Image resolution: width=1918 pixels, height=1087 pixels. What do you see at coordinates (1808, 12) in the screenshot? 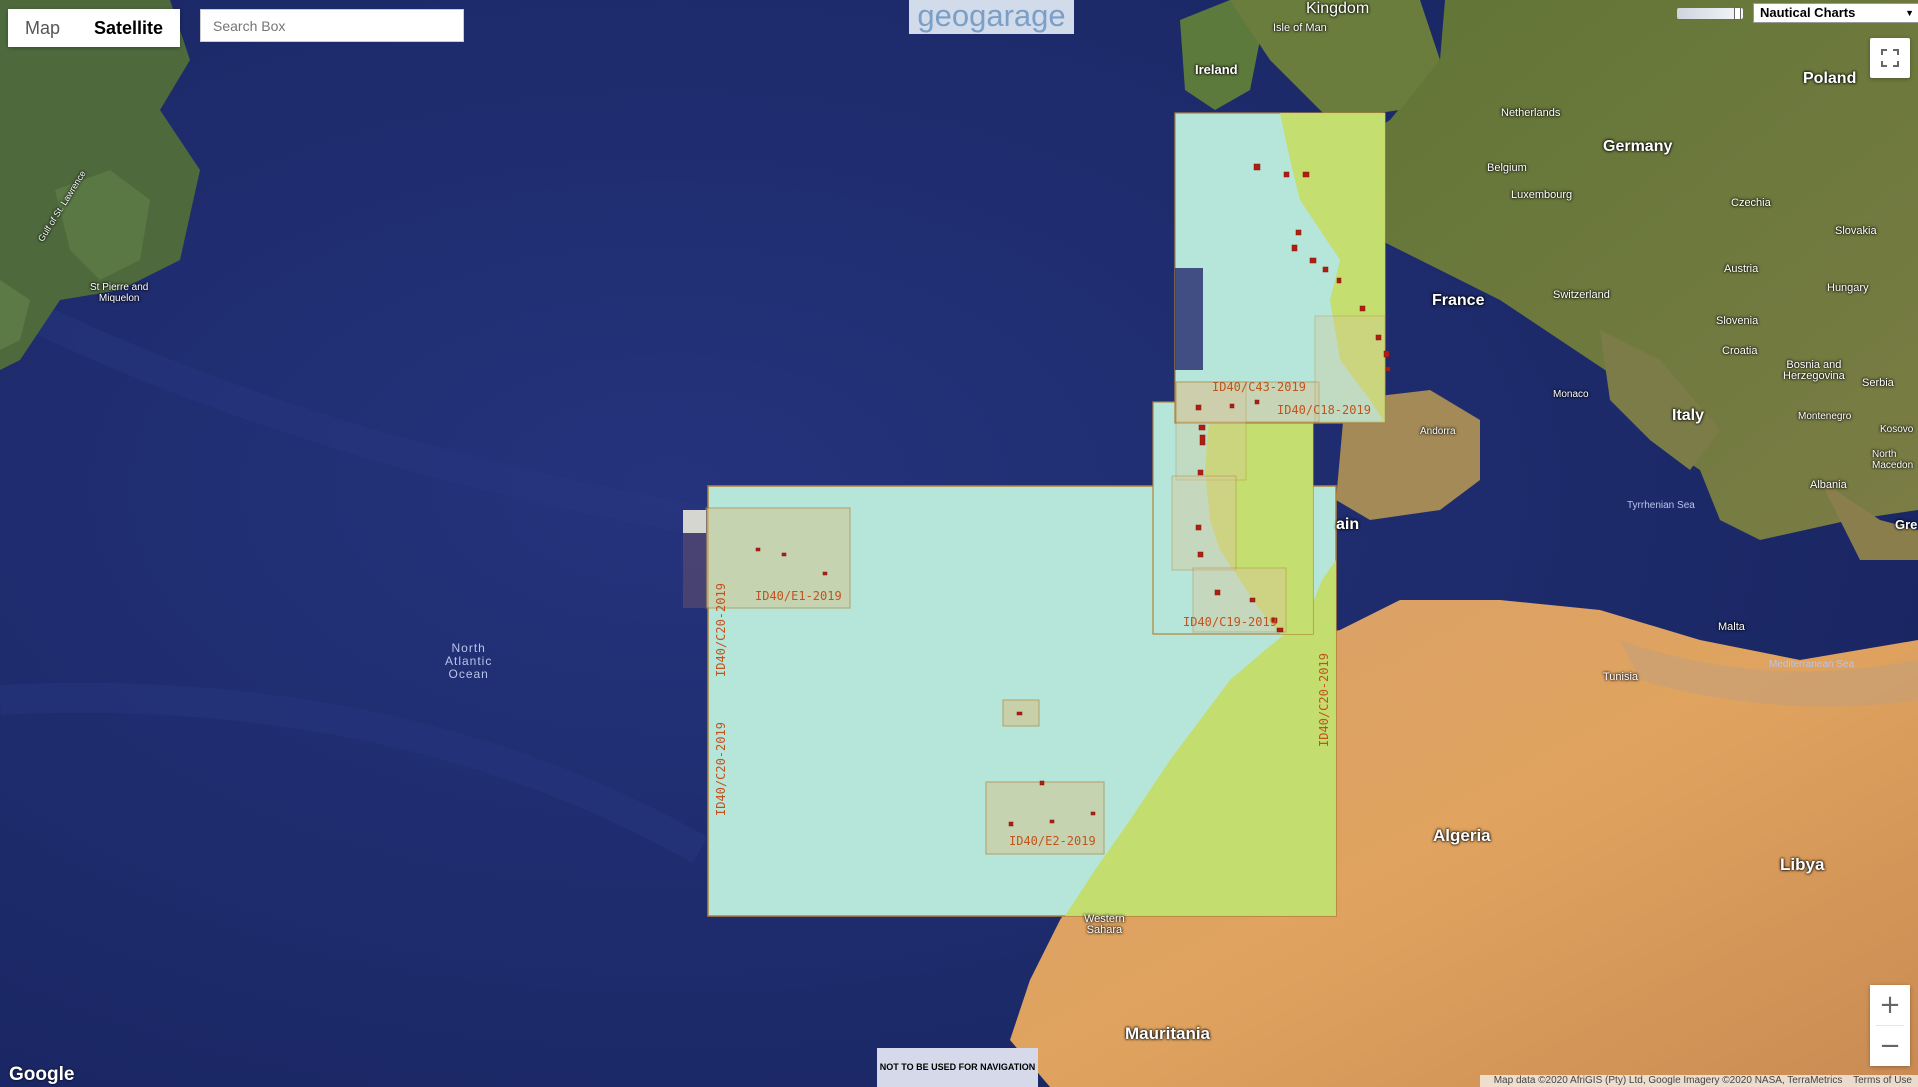
I see `layer-select-value: Nautical Charts` at bounding box center [1808, 12].